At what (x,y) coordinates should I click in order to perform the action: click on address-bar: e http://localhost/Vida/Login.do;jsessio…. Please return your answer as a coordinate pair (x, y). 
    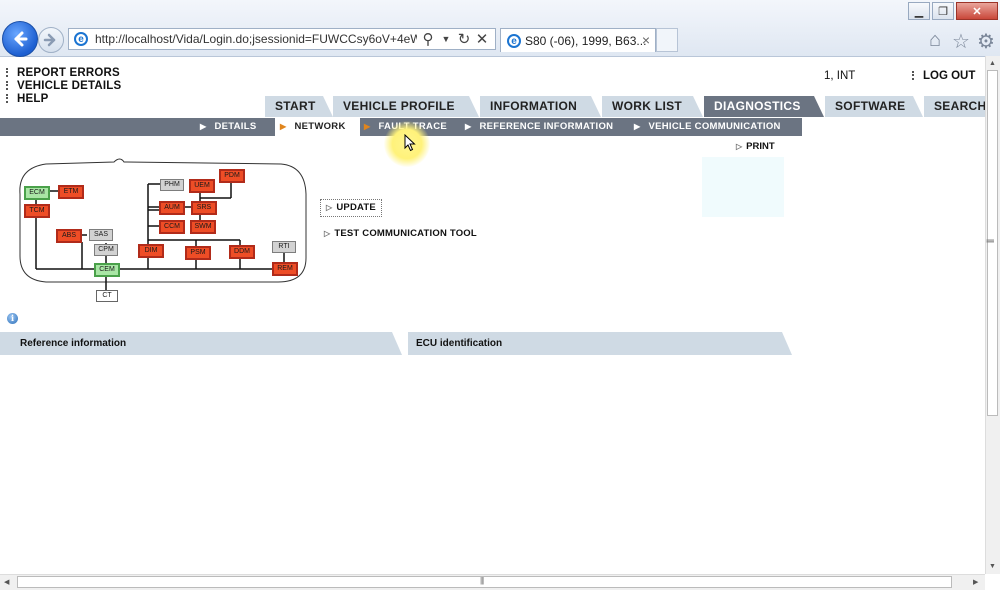
    Looking at the image, I should click on (282, 39).